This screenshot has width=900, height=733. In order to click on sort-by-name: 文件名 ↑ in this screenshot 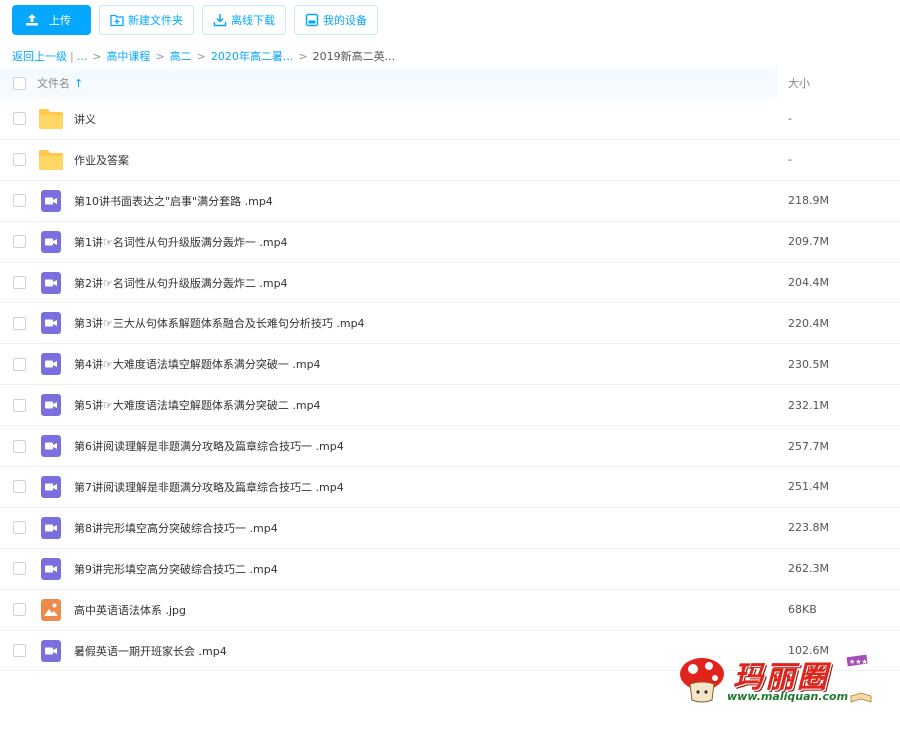, I will do `click(60, 83)`.